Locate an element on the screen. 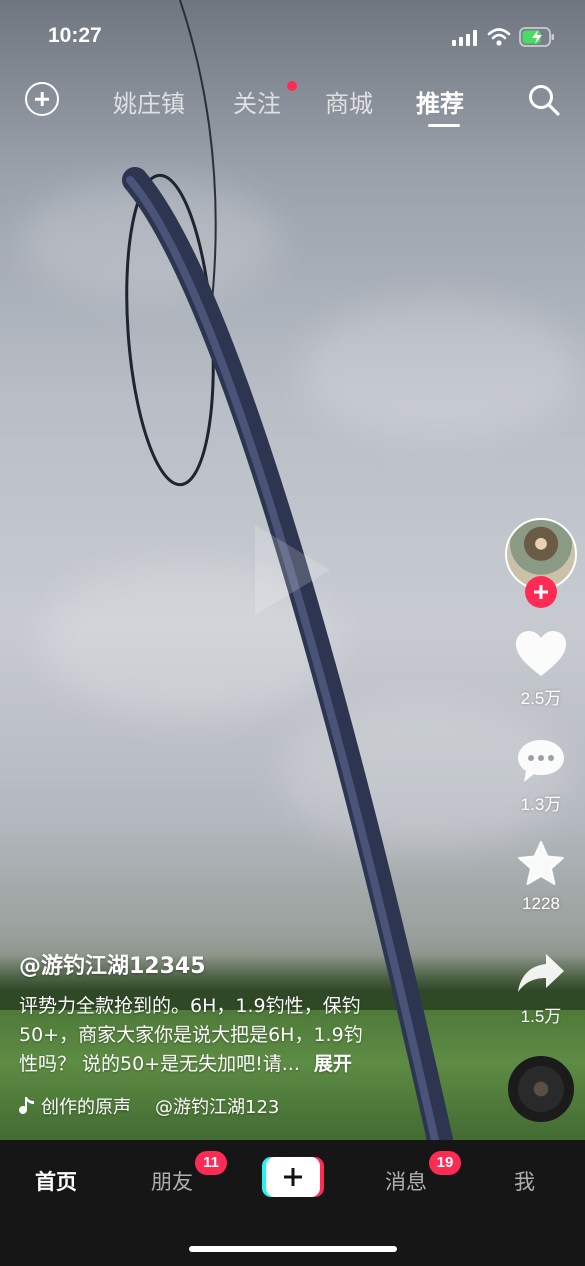  heart-icon is located at coordinates (541, 653).